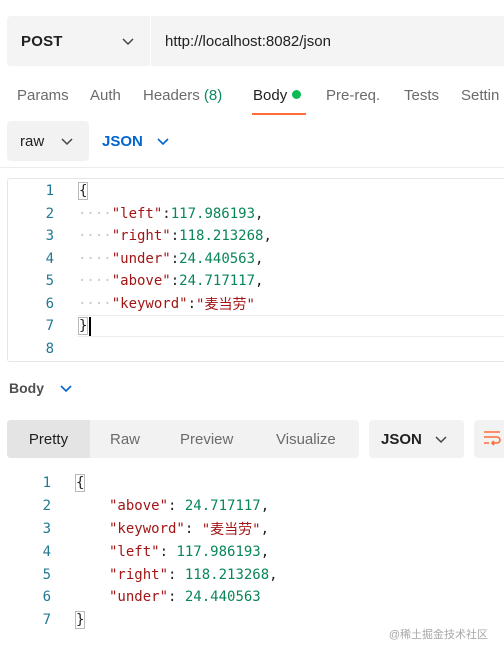 The width and height of the screenshot is (504, 655). What do you see at coordinates (438, 635) in the screenshot?
I see `watermark: @稀土掘金技术社区` at bounding box center [438, 635].